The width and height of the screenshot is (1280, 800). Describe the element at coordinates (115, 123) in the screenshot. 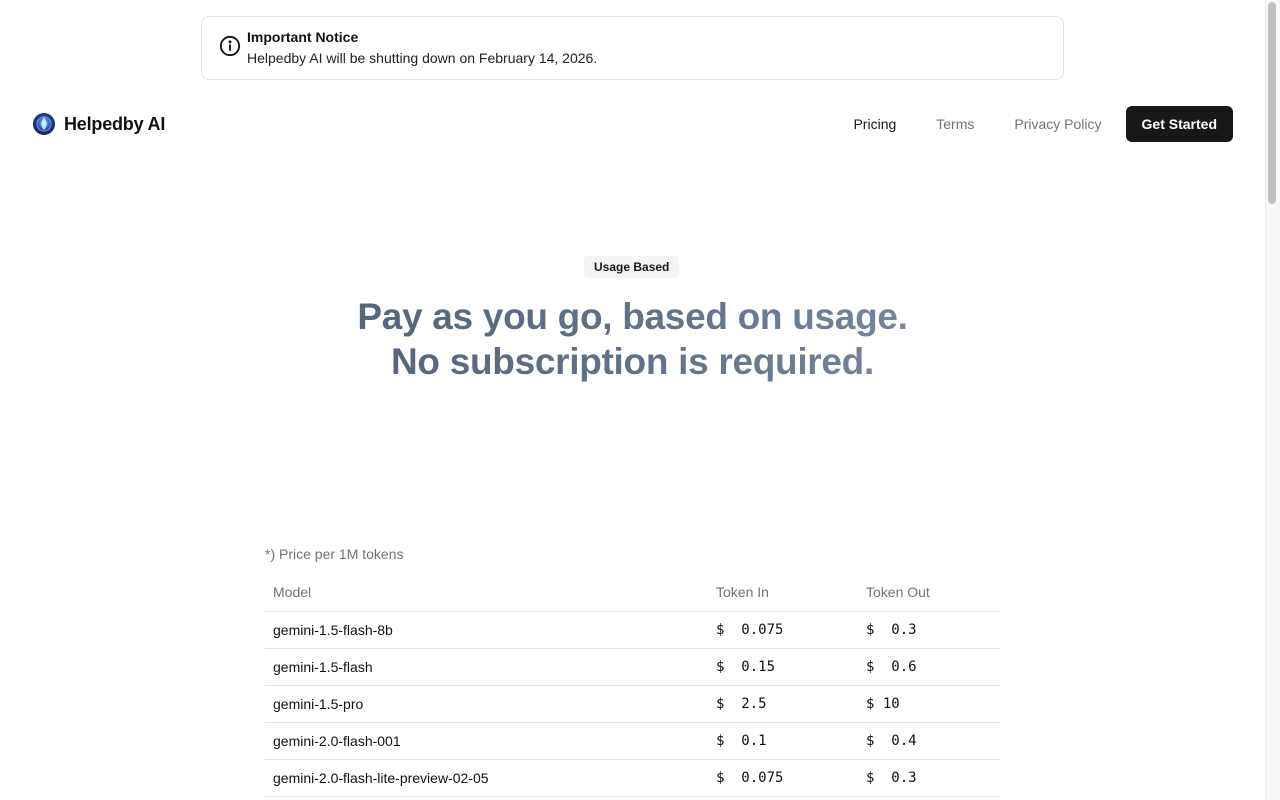

I see `brand-name: Helpedby AI` at that location.